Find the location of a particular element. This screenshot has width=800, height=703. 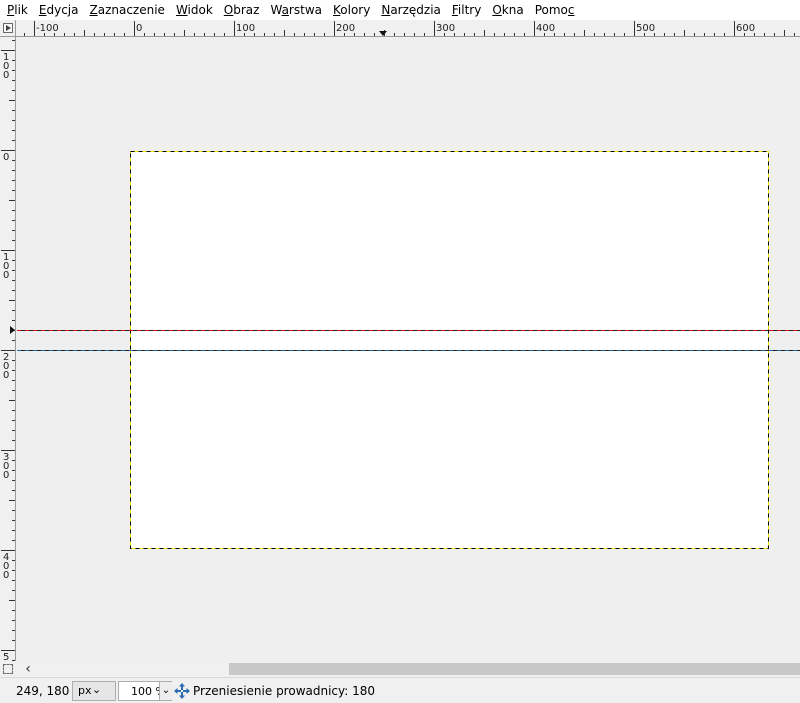

pointer-coordinates: 249, 180 is located at coordinates (43, 691).